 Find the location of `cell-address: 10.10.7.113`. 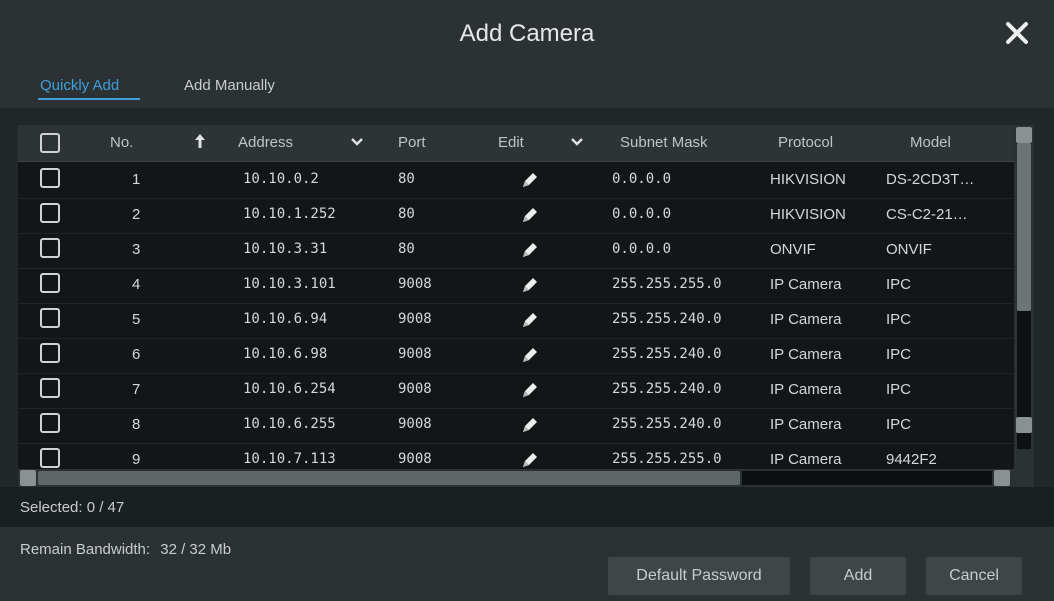

cell-address: 10.10.7.113 is located at coordinates (289, 459).